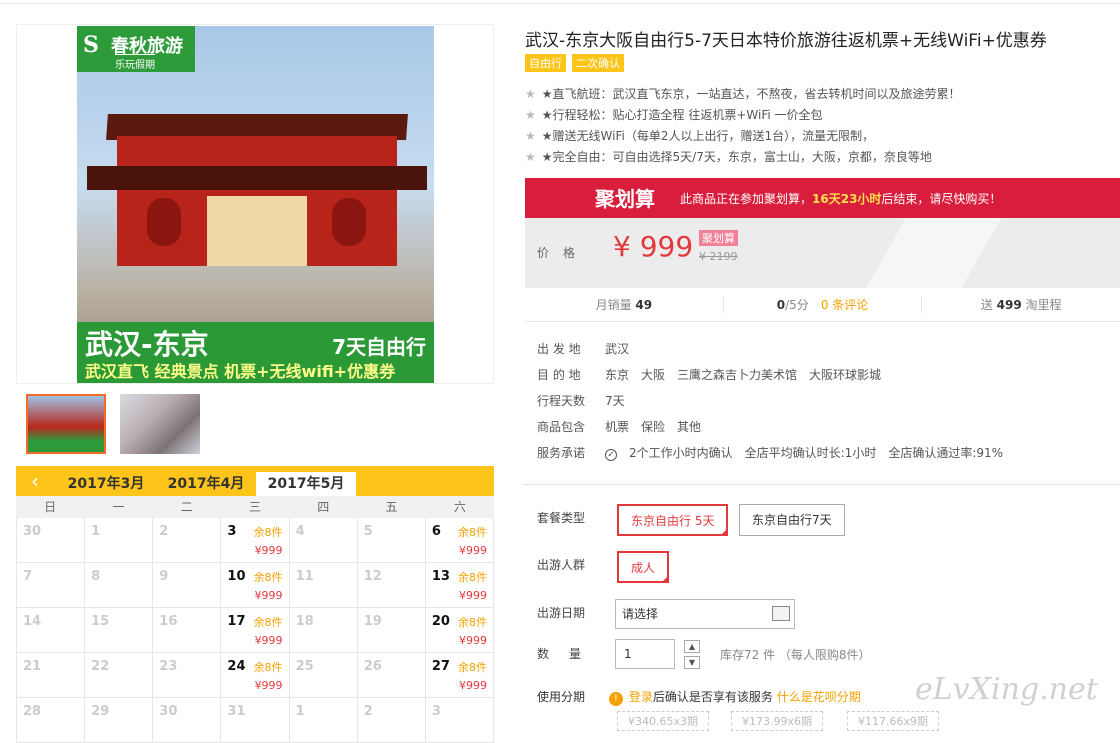 This screenshot has height=743, width=1120. I want to click on day-number: 24, so click(236, 666).